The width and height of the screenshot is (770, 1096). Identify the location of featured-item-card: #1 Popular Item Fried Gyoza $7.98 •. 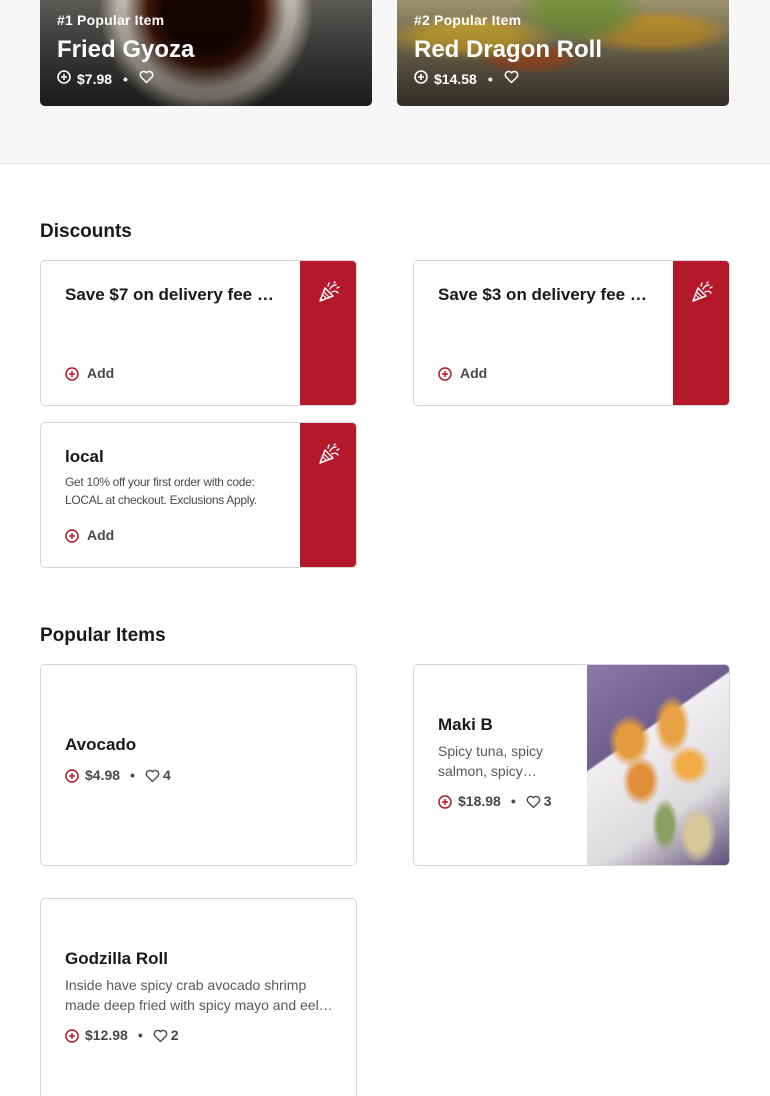
(206, 53).